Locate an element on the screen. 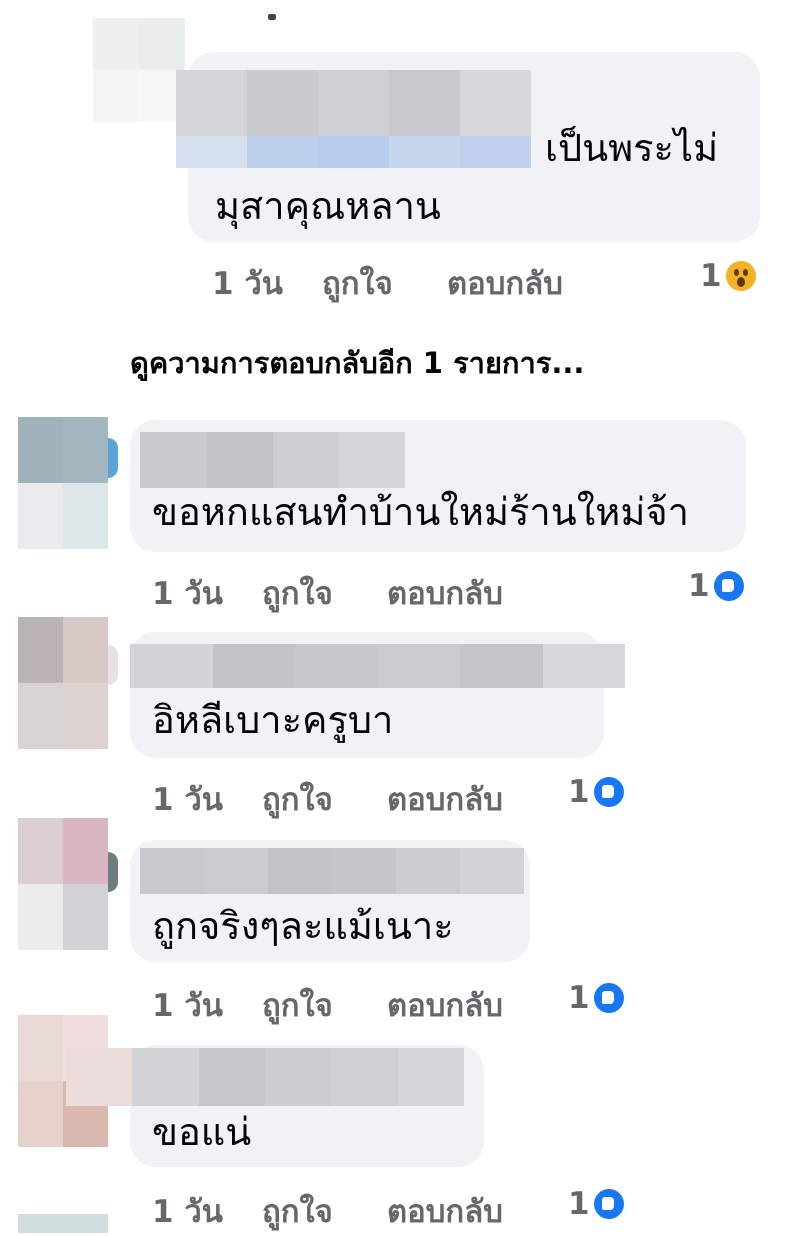  comment-text: อิหลีเบาะครูบา is located at coordinates (273, 720).